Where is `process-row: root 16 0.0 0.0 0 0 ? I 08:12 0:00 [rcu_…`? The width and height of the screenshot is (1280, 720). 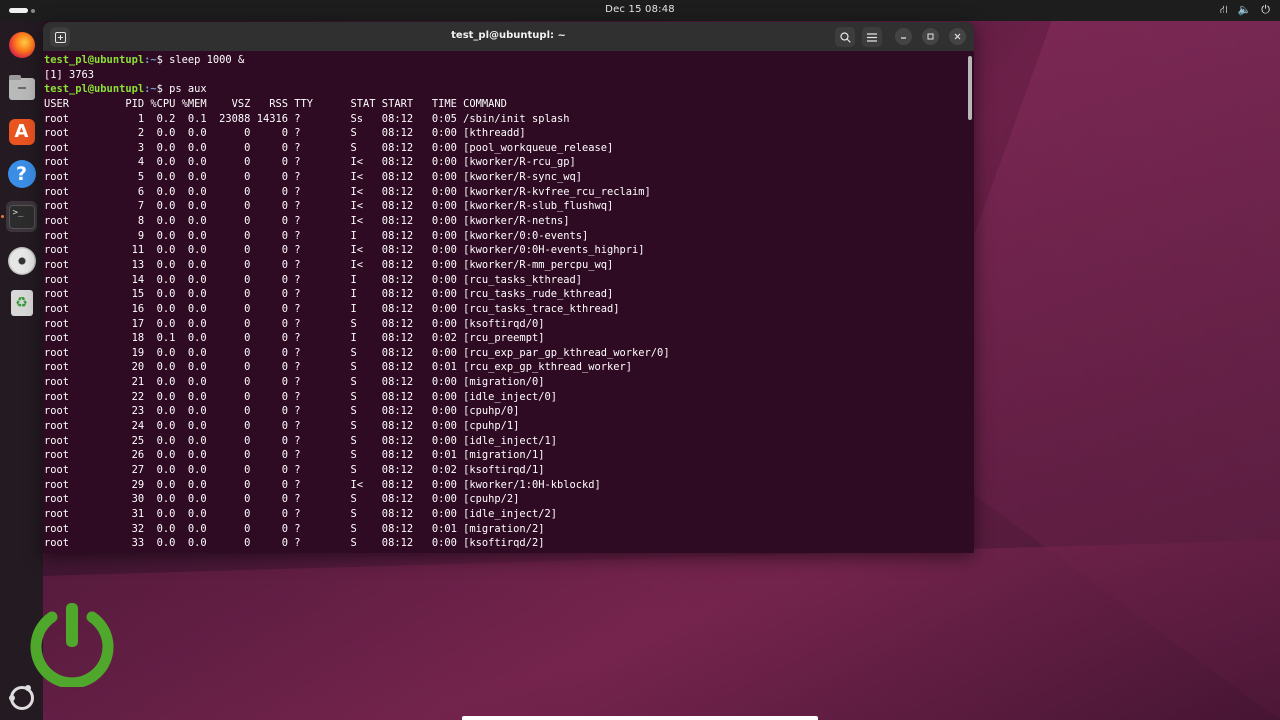
process-row: root 16 0.0 0.0 0 0 ? I 08:12 0:00 [rcu_… is located at coordinates (332, 308).